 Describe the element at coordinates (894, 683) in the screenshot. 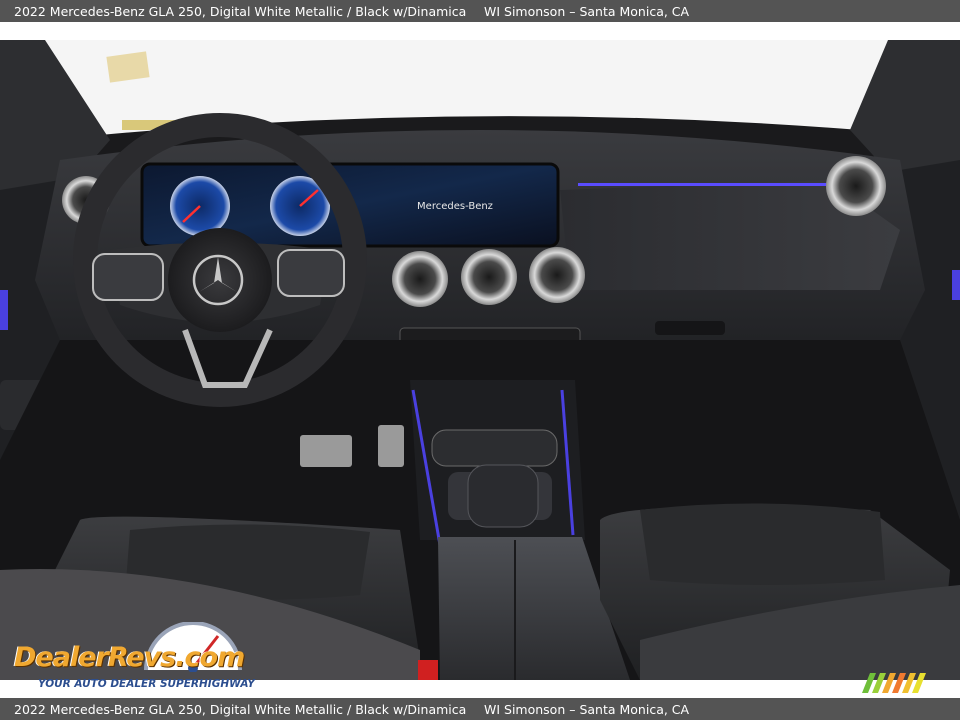

I see `color-stripes-icon` at that location.